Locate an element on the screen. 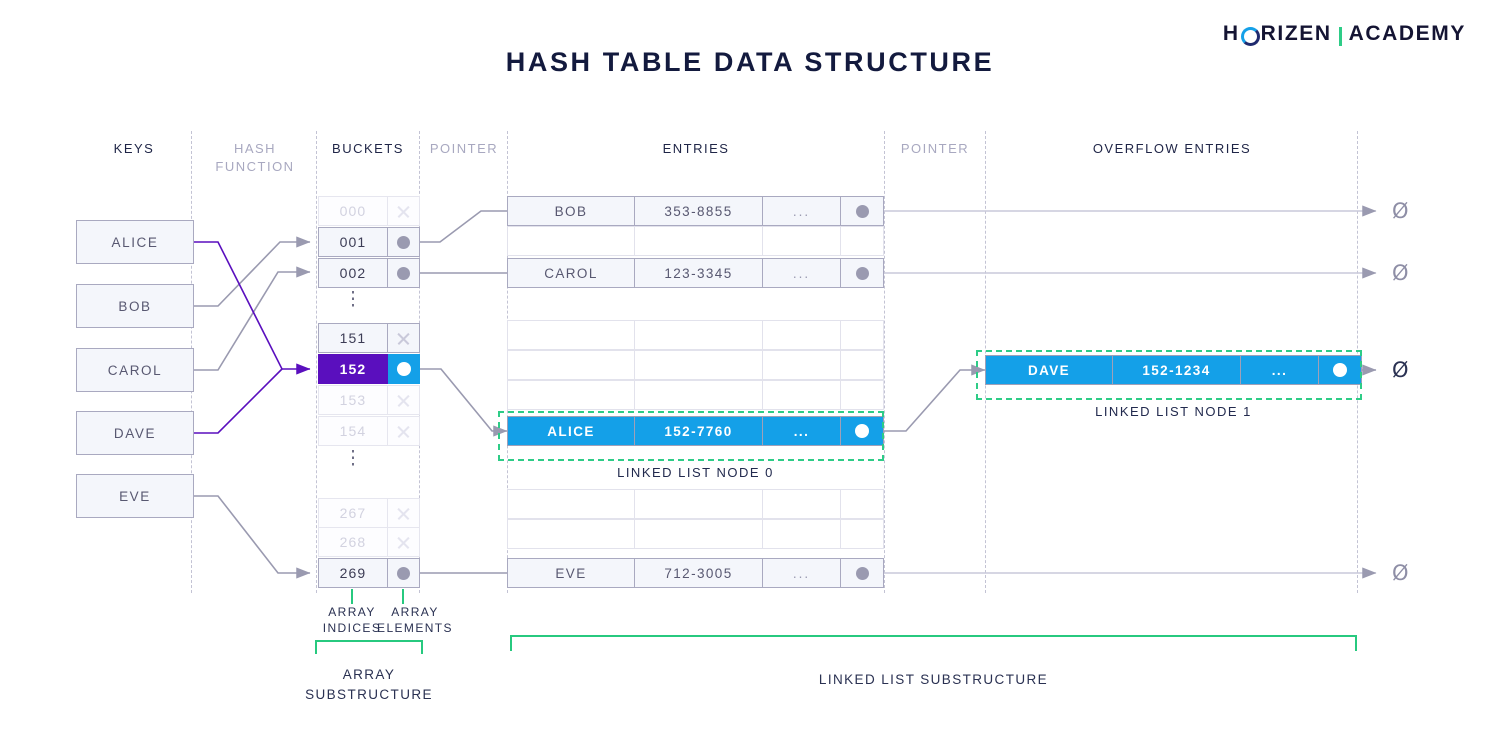  bucket-row-154: 154 is located at coordinates (369, 431).